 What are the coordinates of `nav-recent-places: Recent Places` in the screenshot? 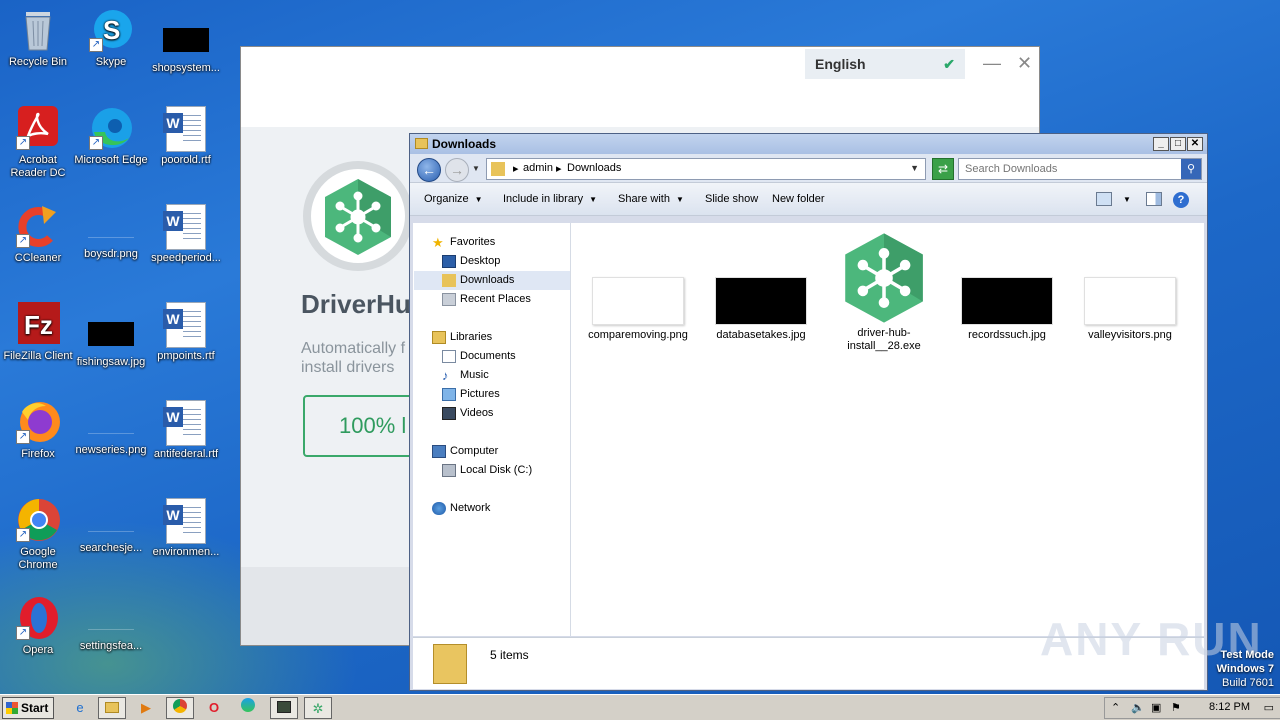 It's located at (485, 299).